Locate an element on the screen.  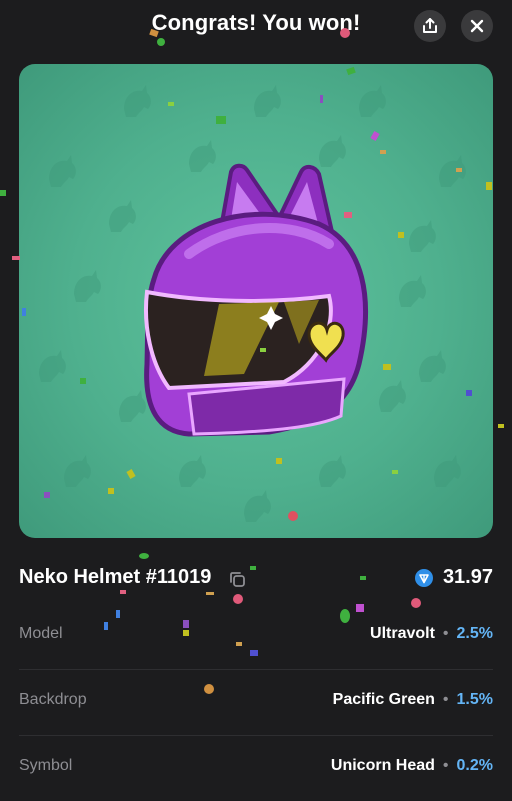
attribute-value-group: Unicorn Head • 0.2% is located at coordinates (412, 766).